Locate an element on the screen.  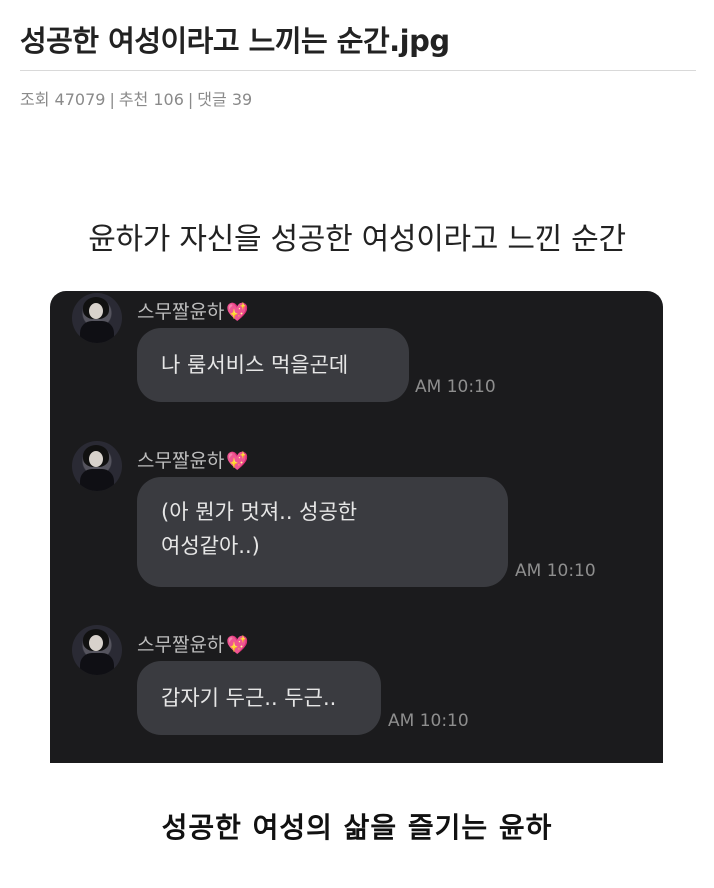
comment-count: 댓글 39 is located at coordinates (224, 99).